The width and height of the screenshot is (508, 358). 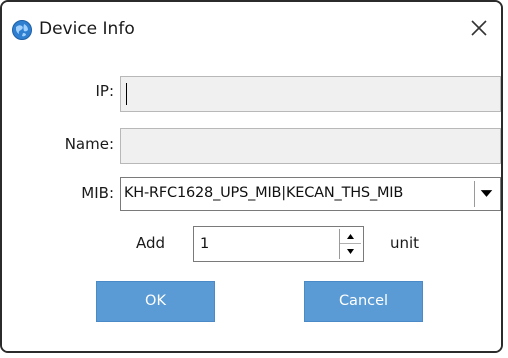 I want to click on quantity-stepper: 1, so click(x=278, y=244).